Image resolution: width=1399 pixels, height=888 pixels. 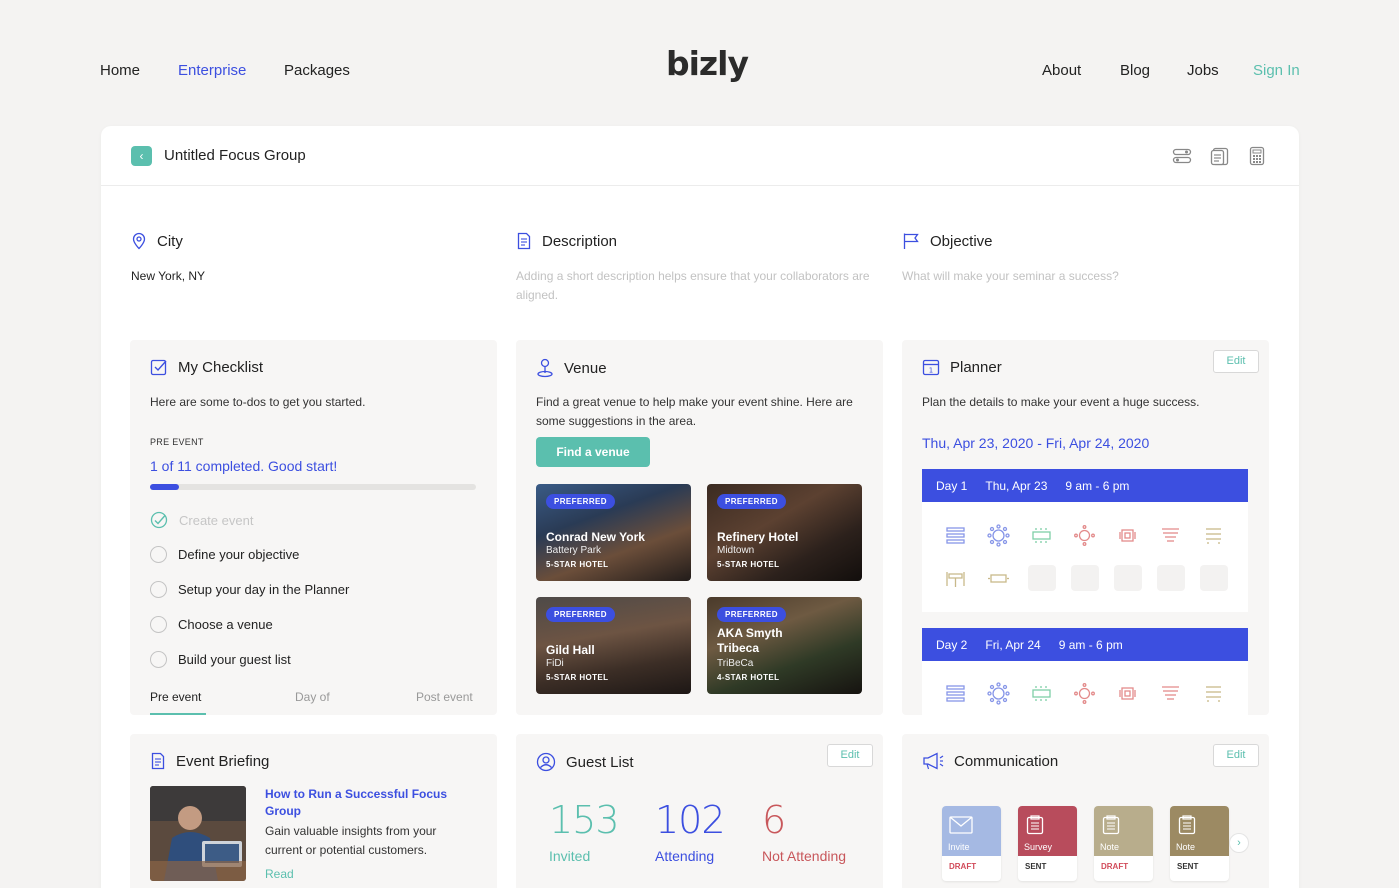 I want to click on comm-card: Survey SENT, so click(x=1047, y=843).